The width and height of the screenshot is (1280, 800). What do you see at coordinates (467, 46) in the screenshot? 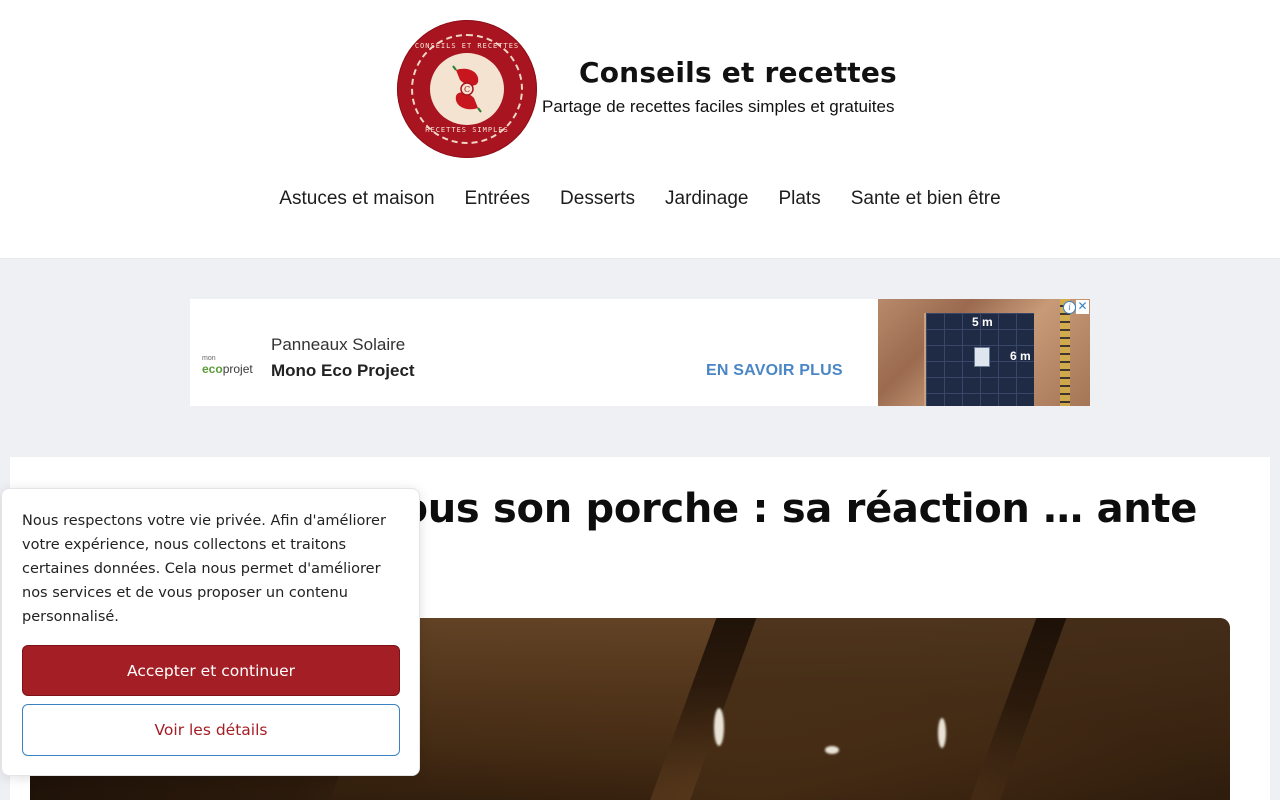
I see `logo-top-text: CONSEILS ET RECETTES` at bounding box center [467, 46].